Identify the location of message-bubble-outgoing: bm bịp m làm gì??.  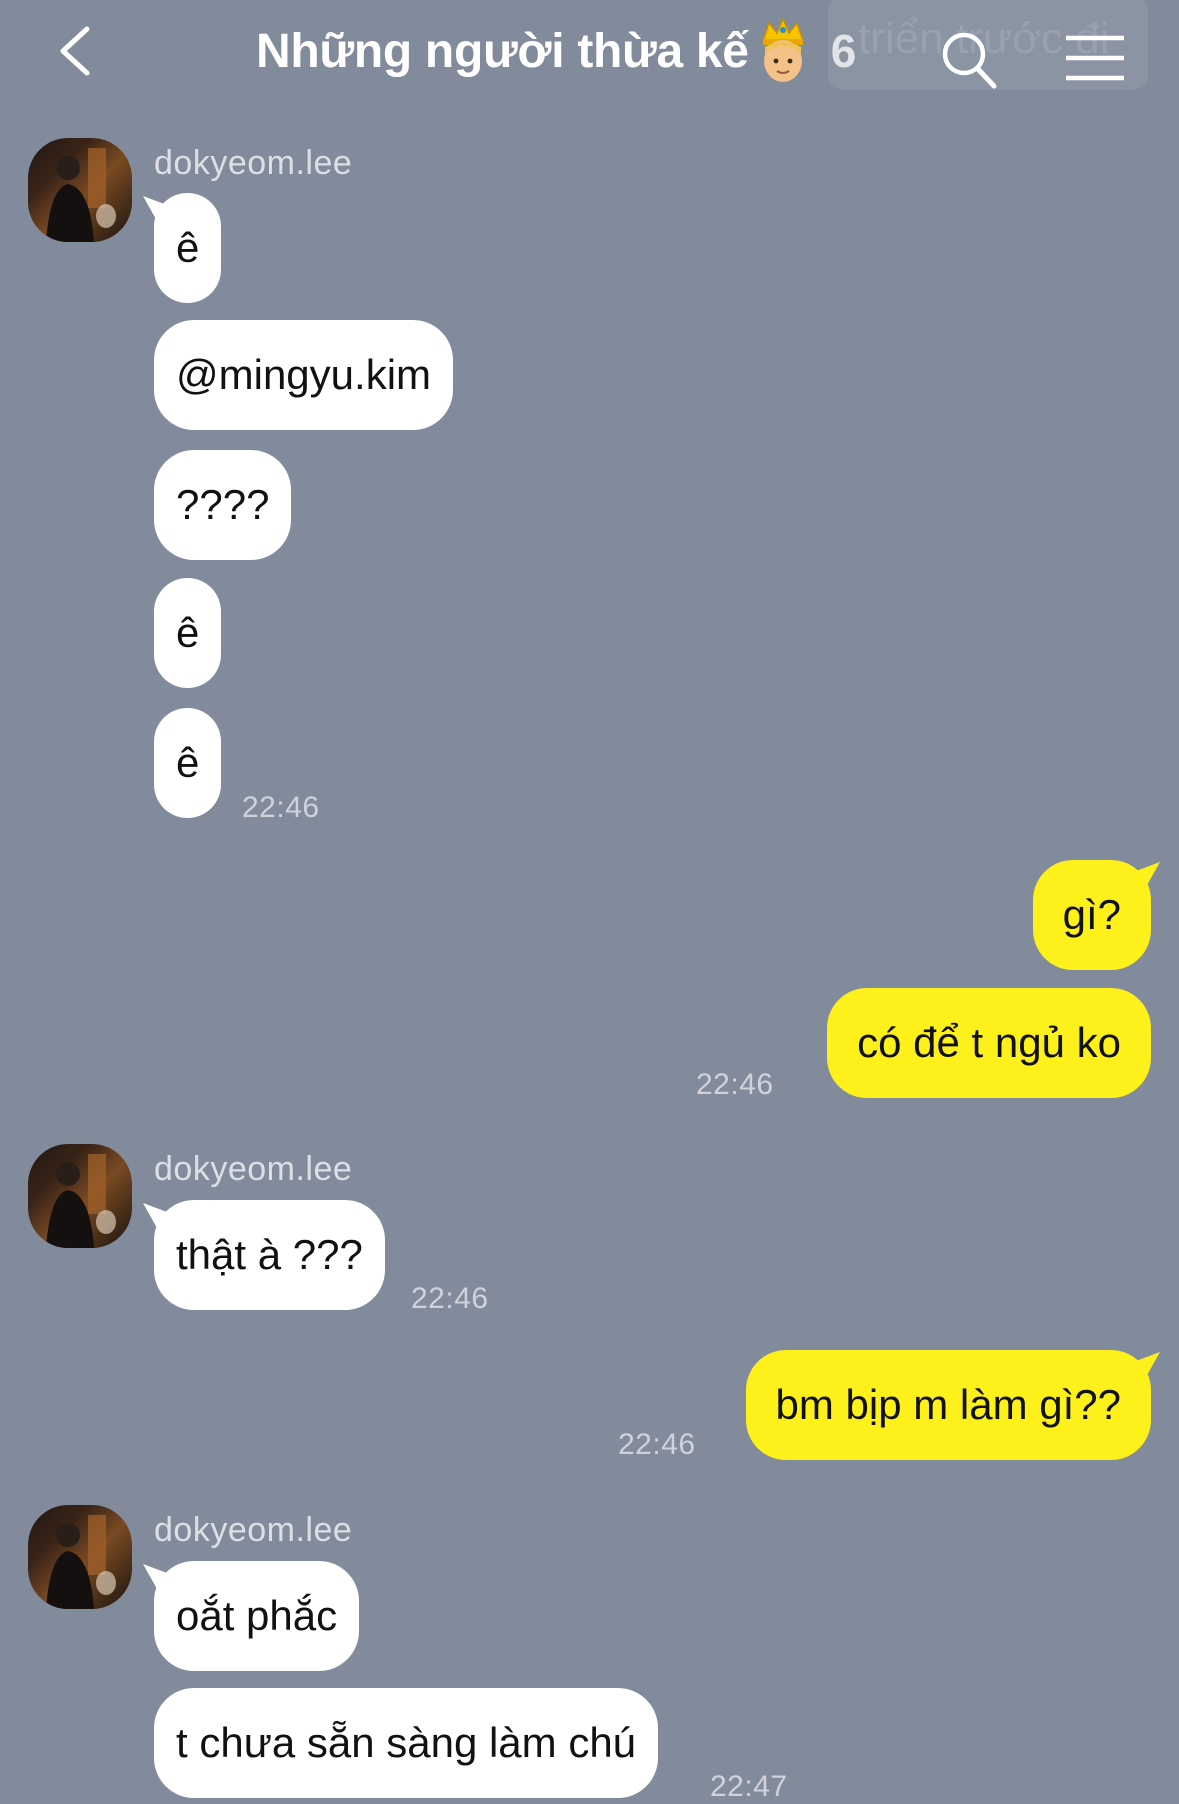
(948, 1405).